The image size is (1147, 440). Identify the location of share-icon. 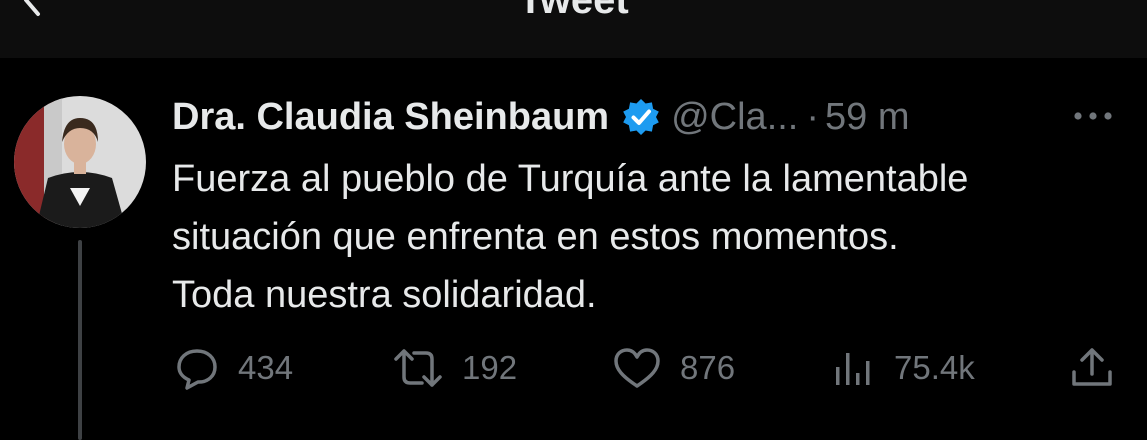
(1092, 367).